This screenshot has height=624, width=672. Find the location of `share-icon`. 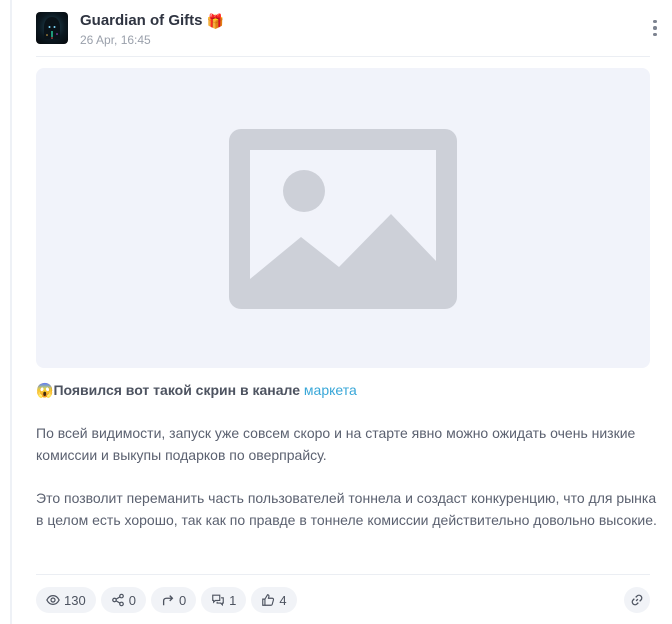

share-icon is located at coordinates (117, 600).